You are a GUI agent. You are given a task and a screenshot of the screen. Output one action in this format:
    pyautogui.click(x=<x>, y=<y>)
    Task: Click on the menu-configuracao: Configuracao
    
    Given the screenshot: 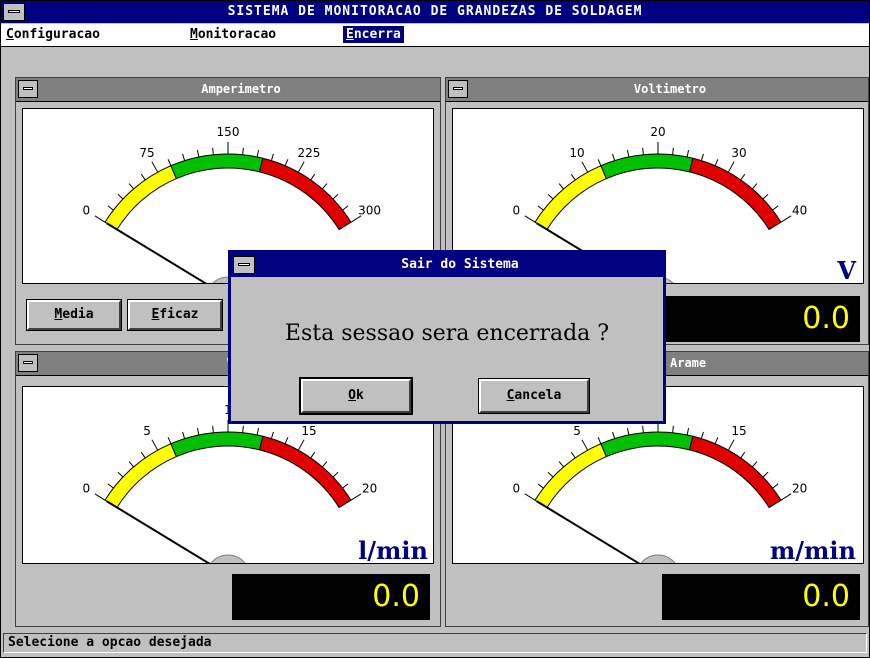 What is the action you would take?
    pyautogui.click(x=53, y=34)
    